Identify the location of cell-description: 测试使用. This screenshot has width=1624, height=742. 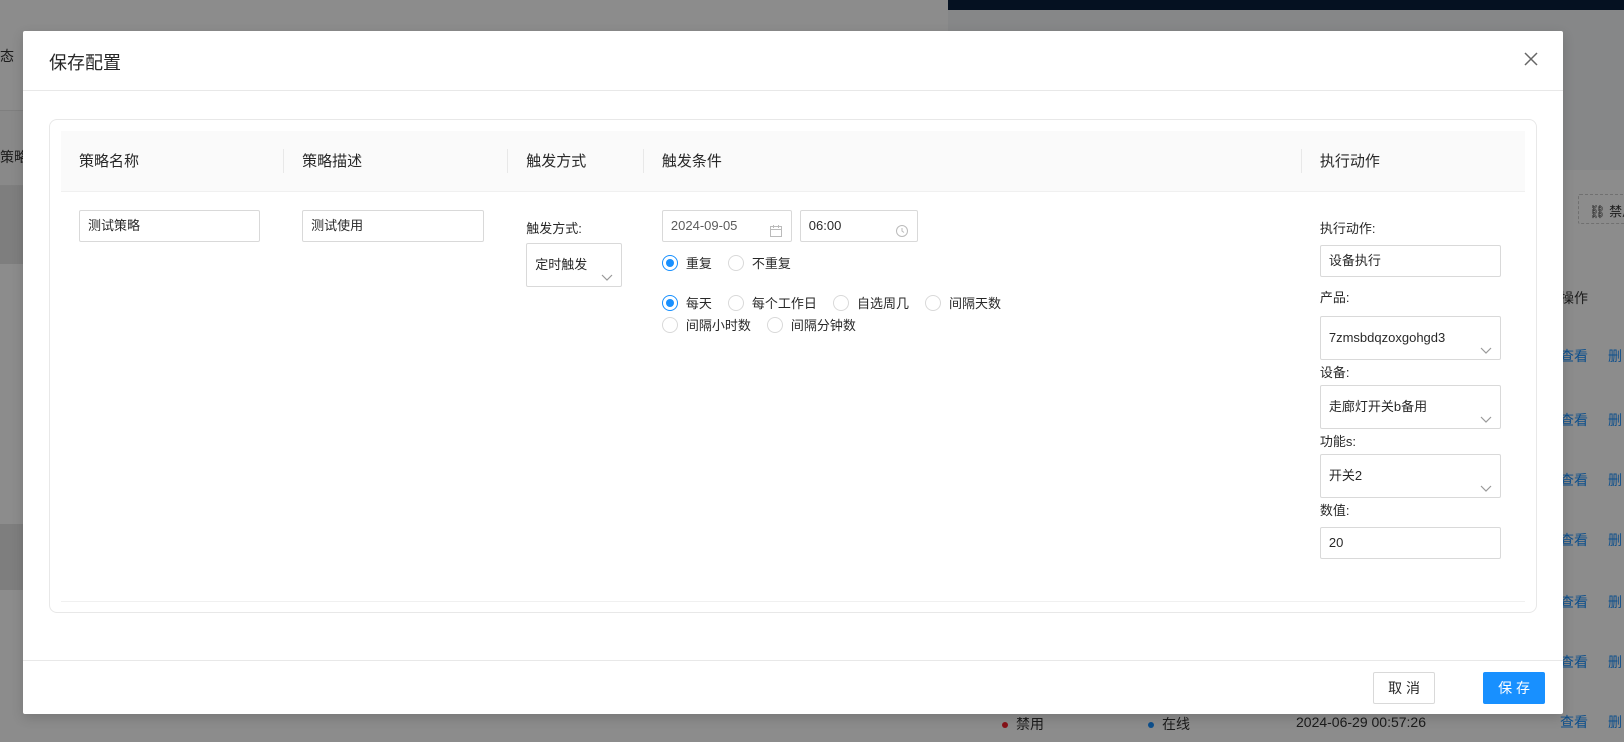
(396, 396).